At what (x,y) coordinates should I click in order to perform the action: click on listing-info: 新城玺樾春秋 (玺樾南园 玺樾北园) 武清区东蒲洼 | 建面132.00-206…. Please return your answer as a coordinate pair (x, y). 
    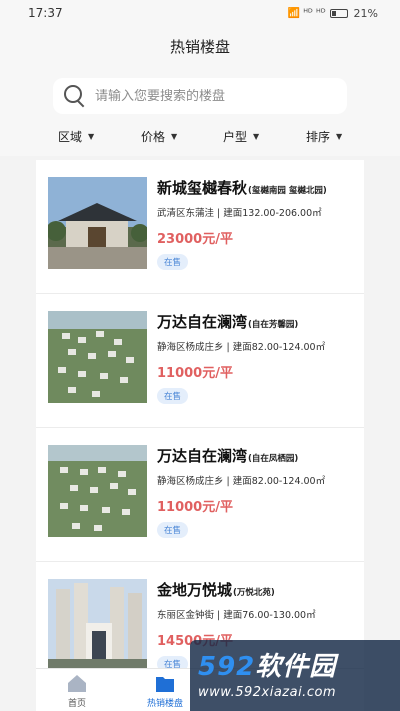
    Looking at the image, I should click on (258, 223).